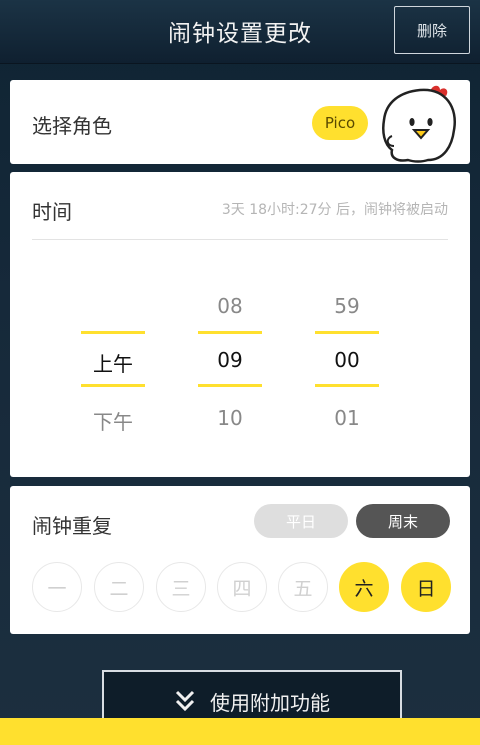 This screenshot has width=480, height=745. I want to click on addon-features-label: 使用附加功能, so click(270, 702).